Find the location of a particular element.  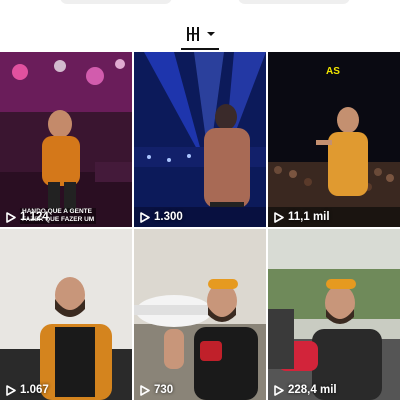

view-count: 1.067 is located at coordinates (34, 390).